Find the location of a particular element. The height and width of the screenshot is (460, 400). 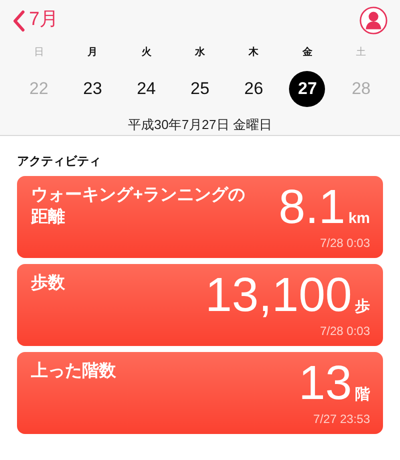

card-title: ウォーキング+ランニングの距離 is located at coordinates (138, 206).